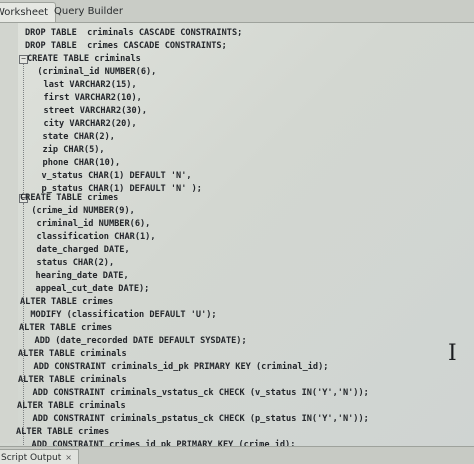  What do you see at coordinates (86, 224) in the screenshot?
I see `code-line: criminal_id NUMBER(6),` at bounding box center [86, 224].